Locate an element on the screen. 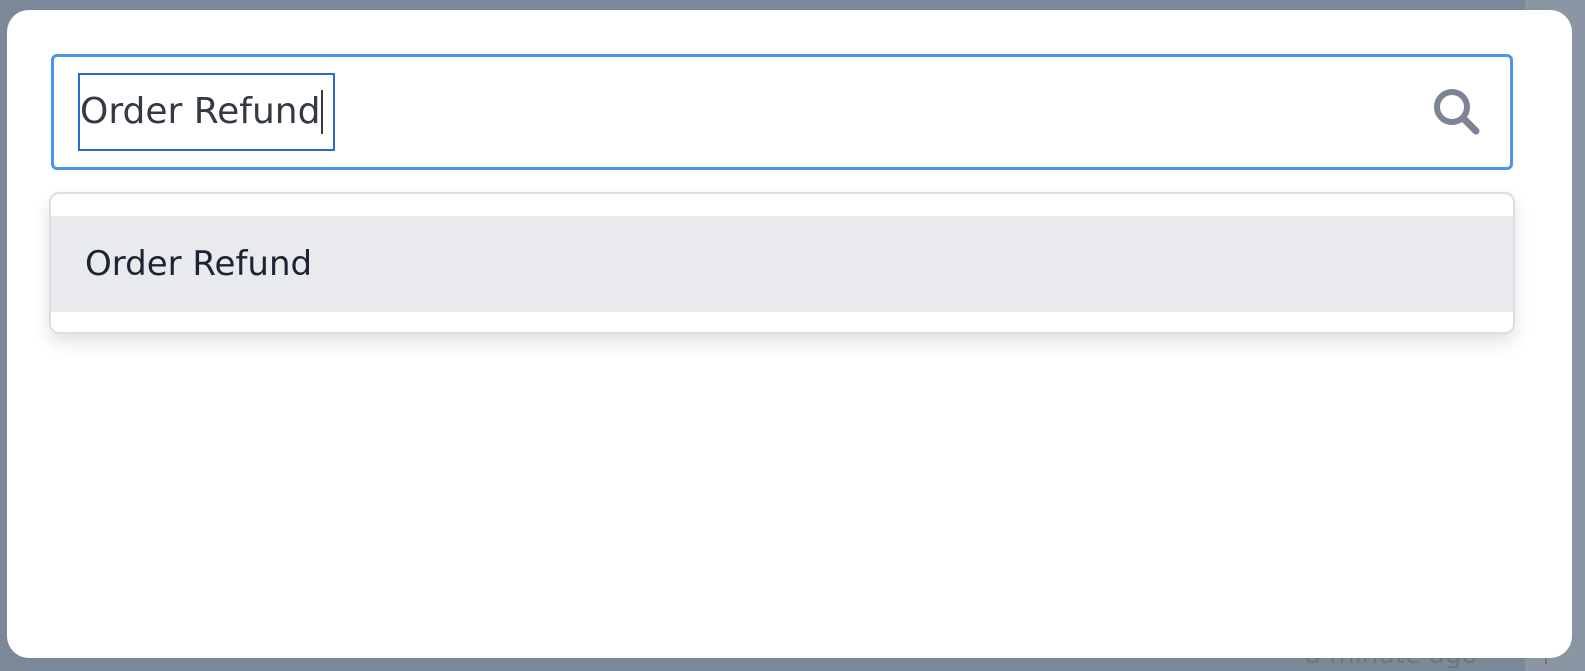 The width and height of the screenshot is (1585, 671). text-caret is located at coordinates (322, 112).